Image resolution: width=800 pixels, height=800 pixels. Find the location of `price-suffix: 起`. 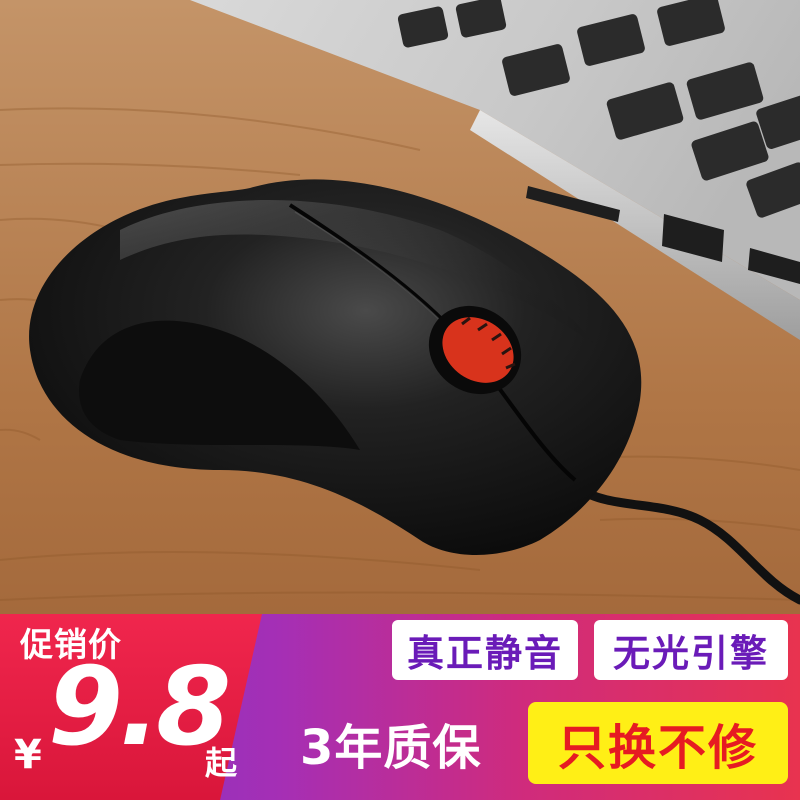

price-suffix: 起 is located at coordinates (221, 763).